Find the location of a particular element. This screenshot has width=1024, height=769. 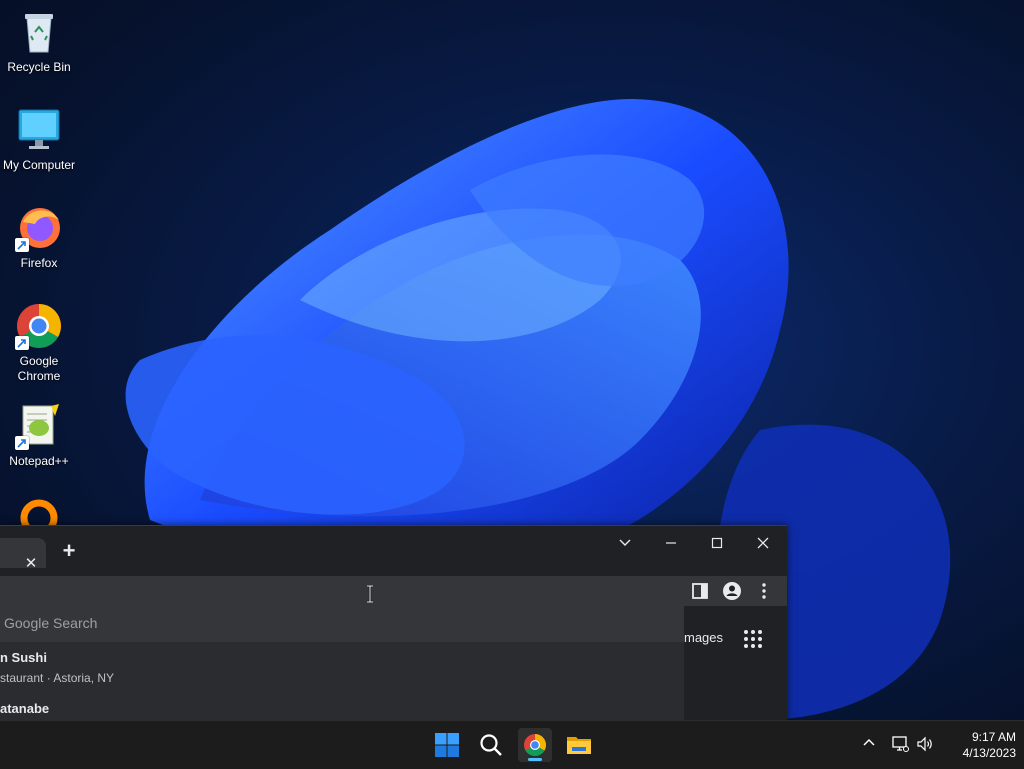

notepad-plus-plus-icon is located at coordinates (39, 426).